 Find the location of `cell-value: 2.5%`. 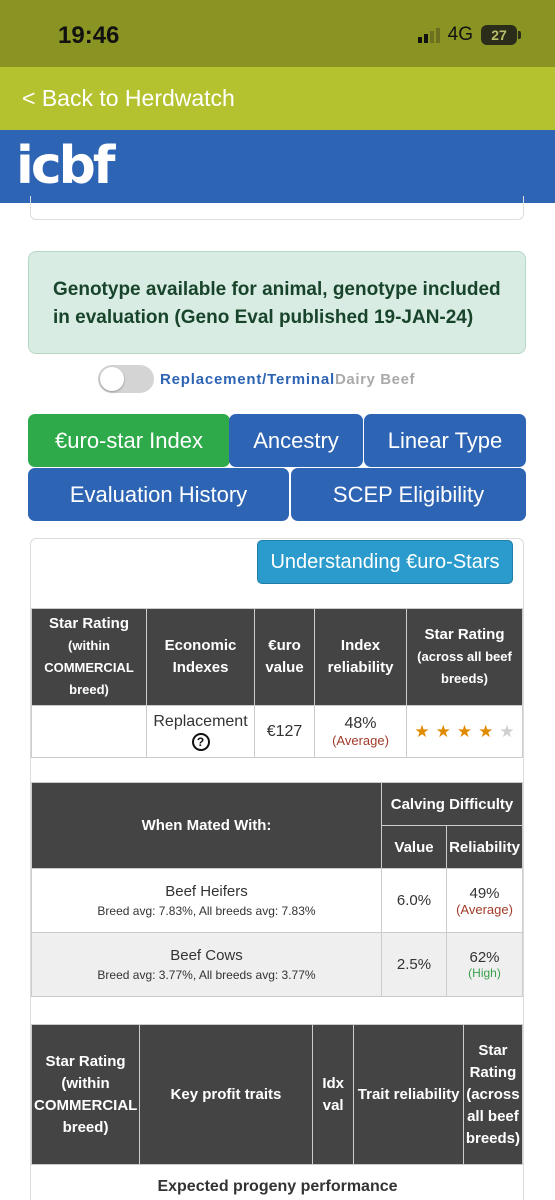

cell-value: 2.5% is located at coordinates (414, 964).